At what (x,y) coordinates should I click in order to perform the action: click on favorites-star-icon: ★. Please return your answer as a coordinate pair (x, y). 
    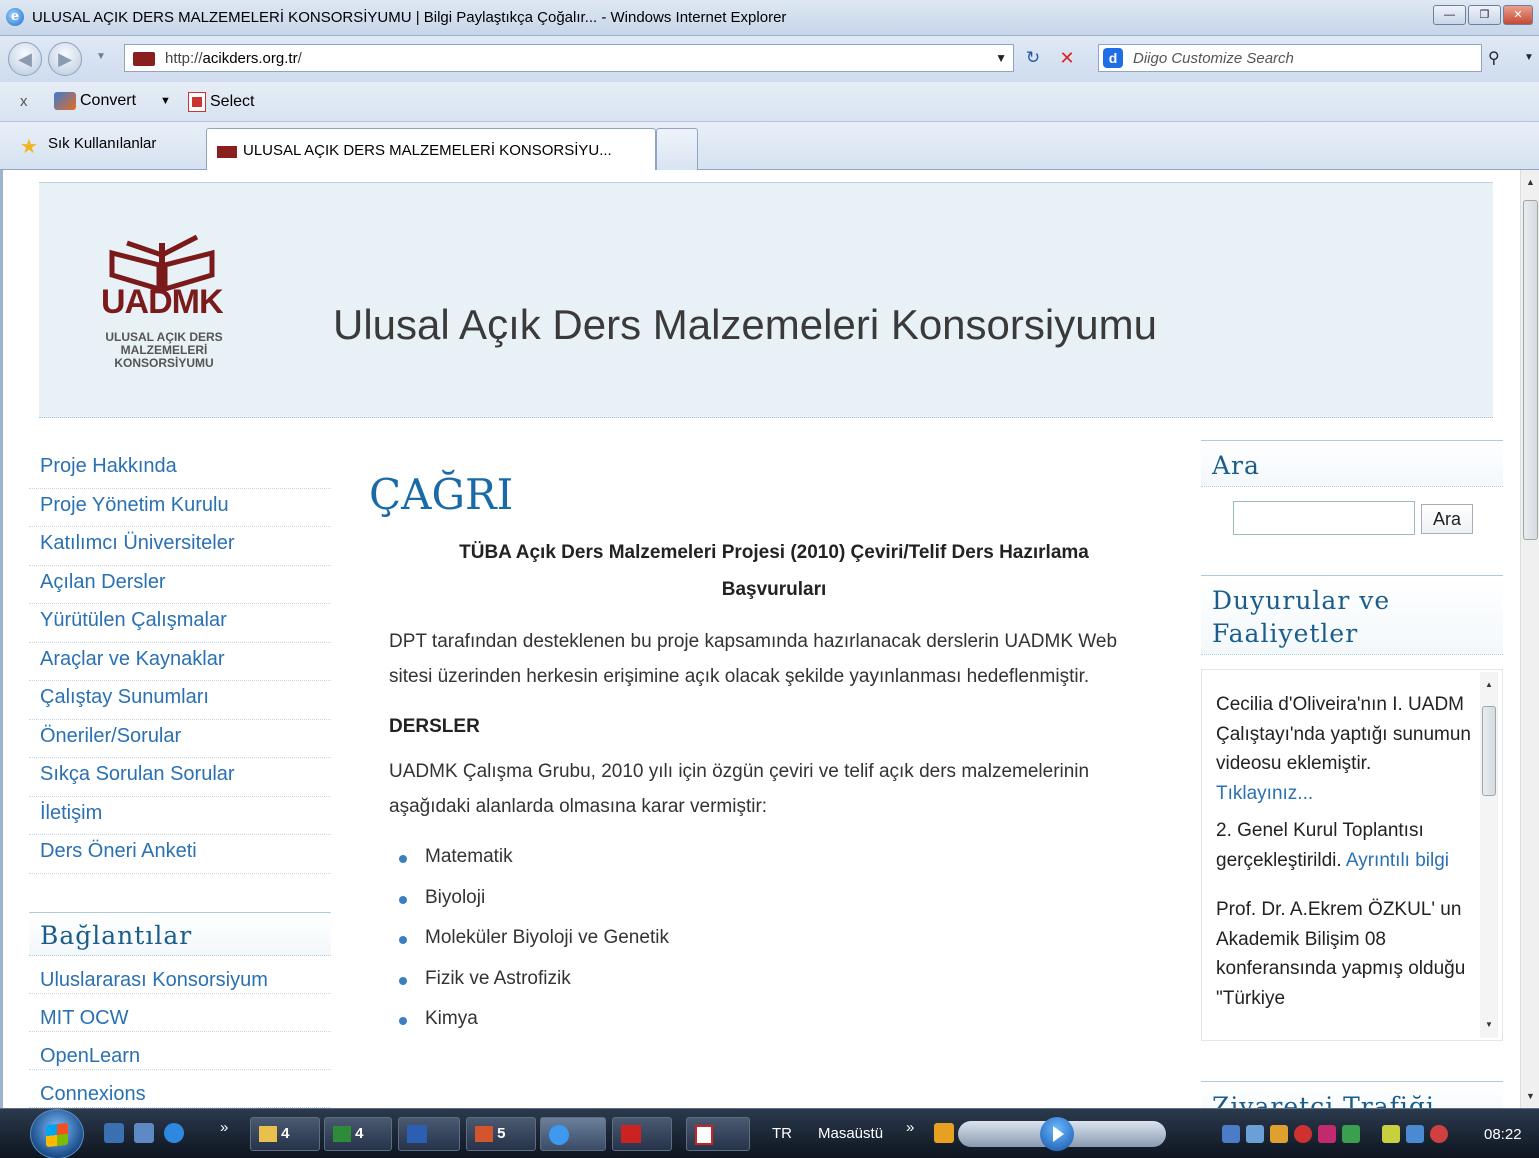
    Looking at the image, I should click on (29, 146).